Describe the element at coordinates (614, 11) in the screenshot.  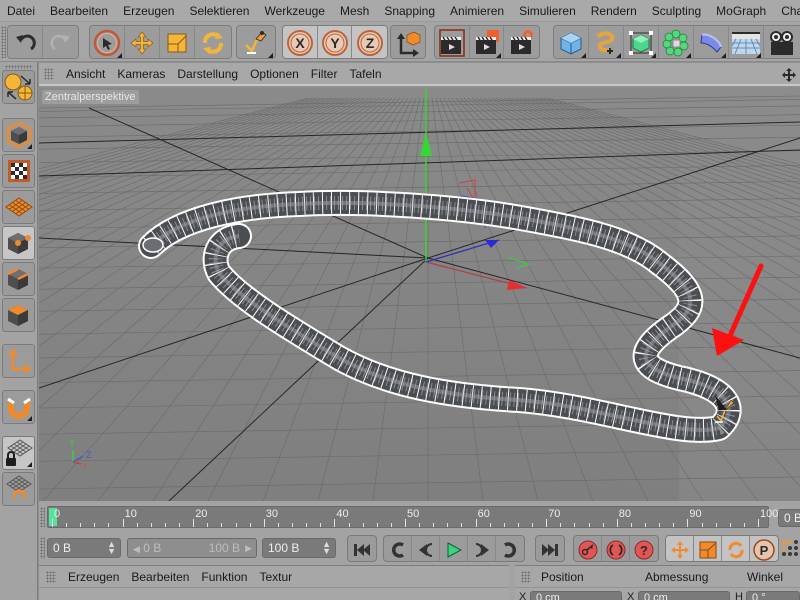
I see `menu-rendern: Rendern` at that location.